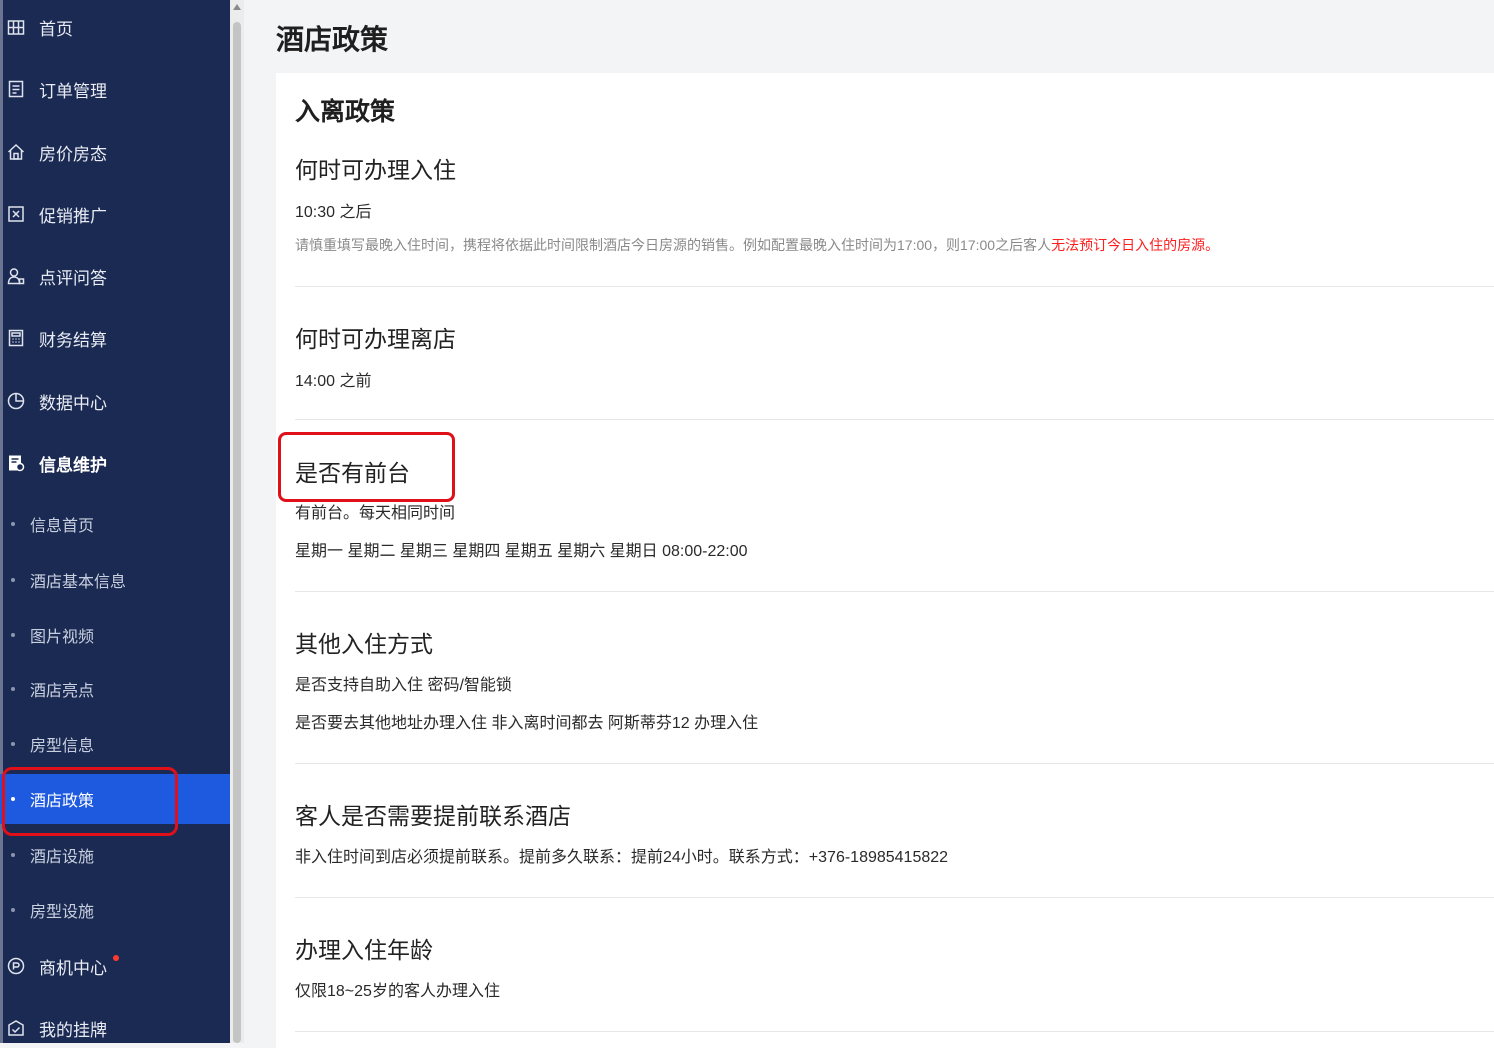 This screenshot has width=1494, height=1048. What do you see at coordinates (78, 582) in the screenshot?
I see `sidebar-subitem-label: 酒店基本信息` at bounding box center [78, 582].